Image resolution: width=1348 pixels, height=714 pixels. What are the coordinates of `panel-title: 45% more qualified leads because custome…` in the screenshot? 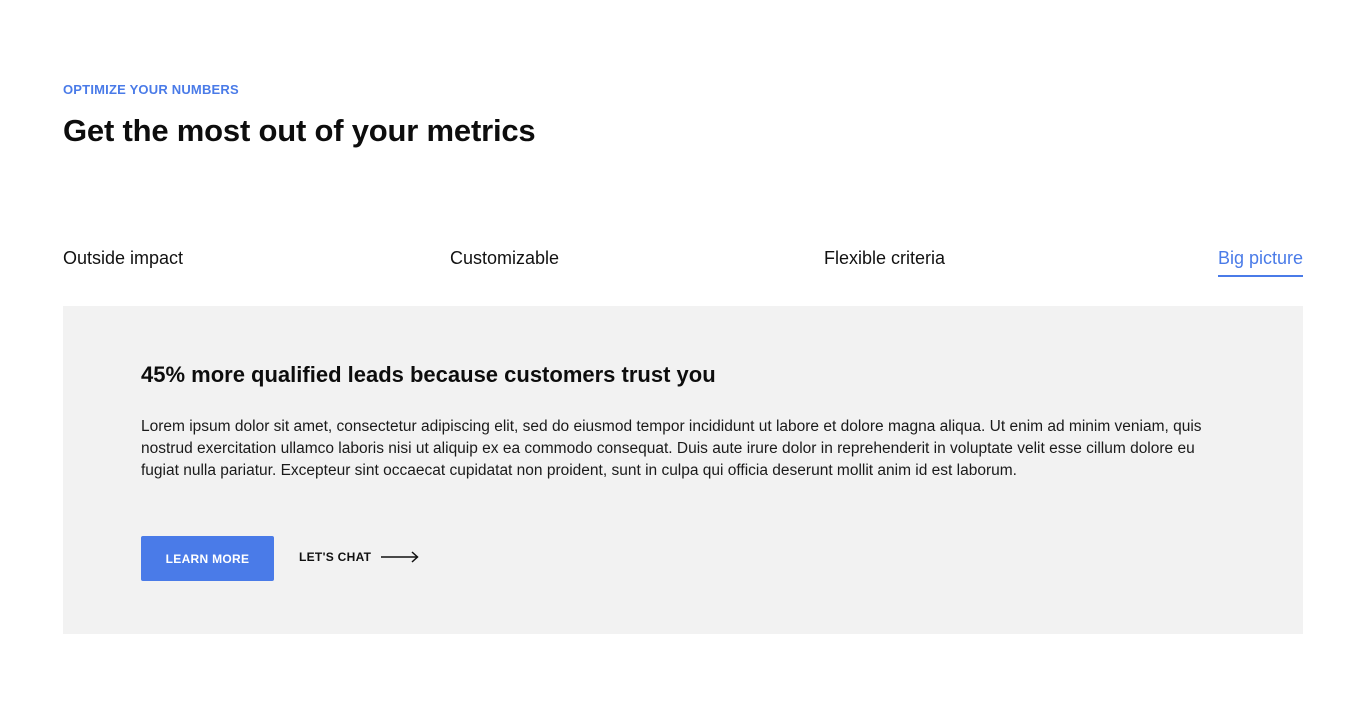 It's located at (428, 374).